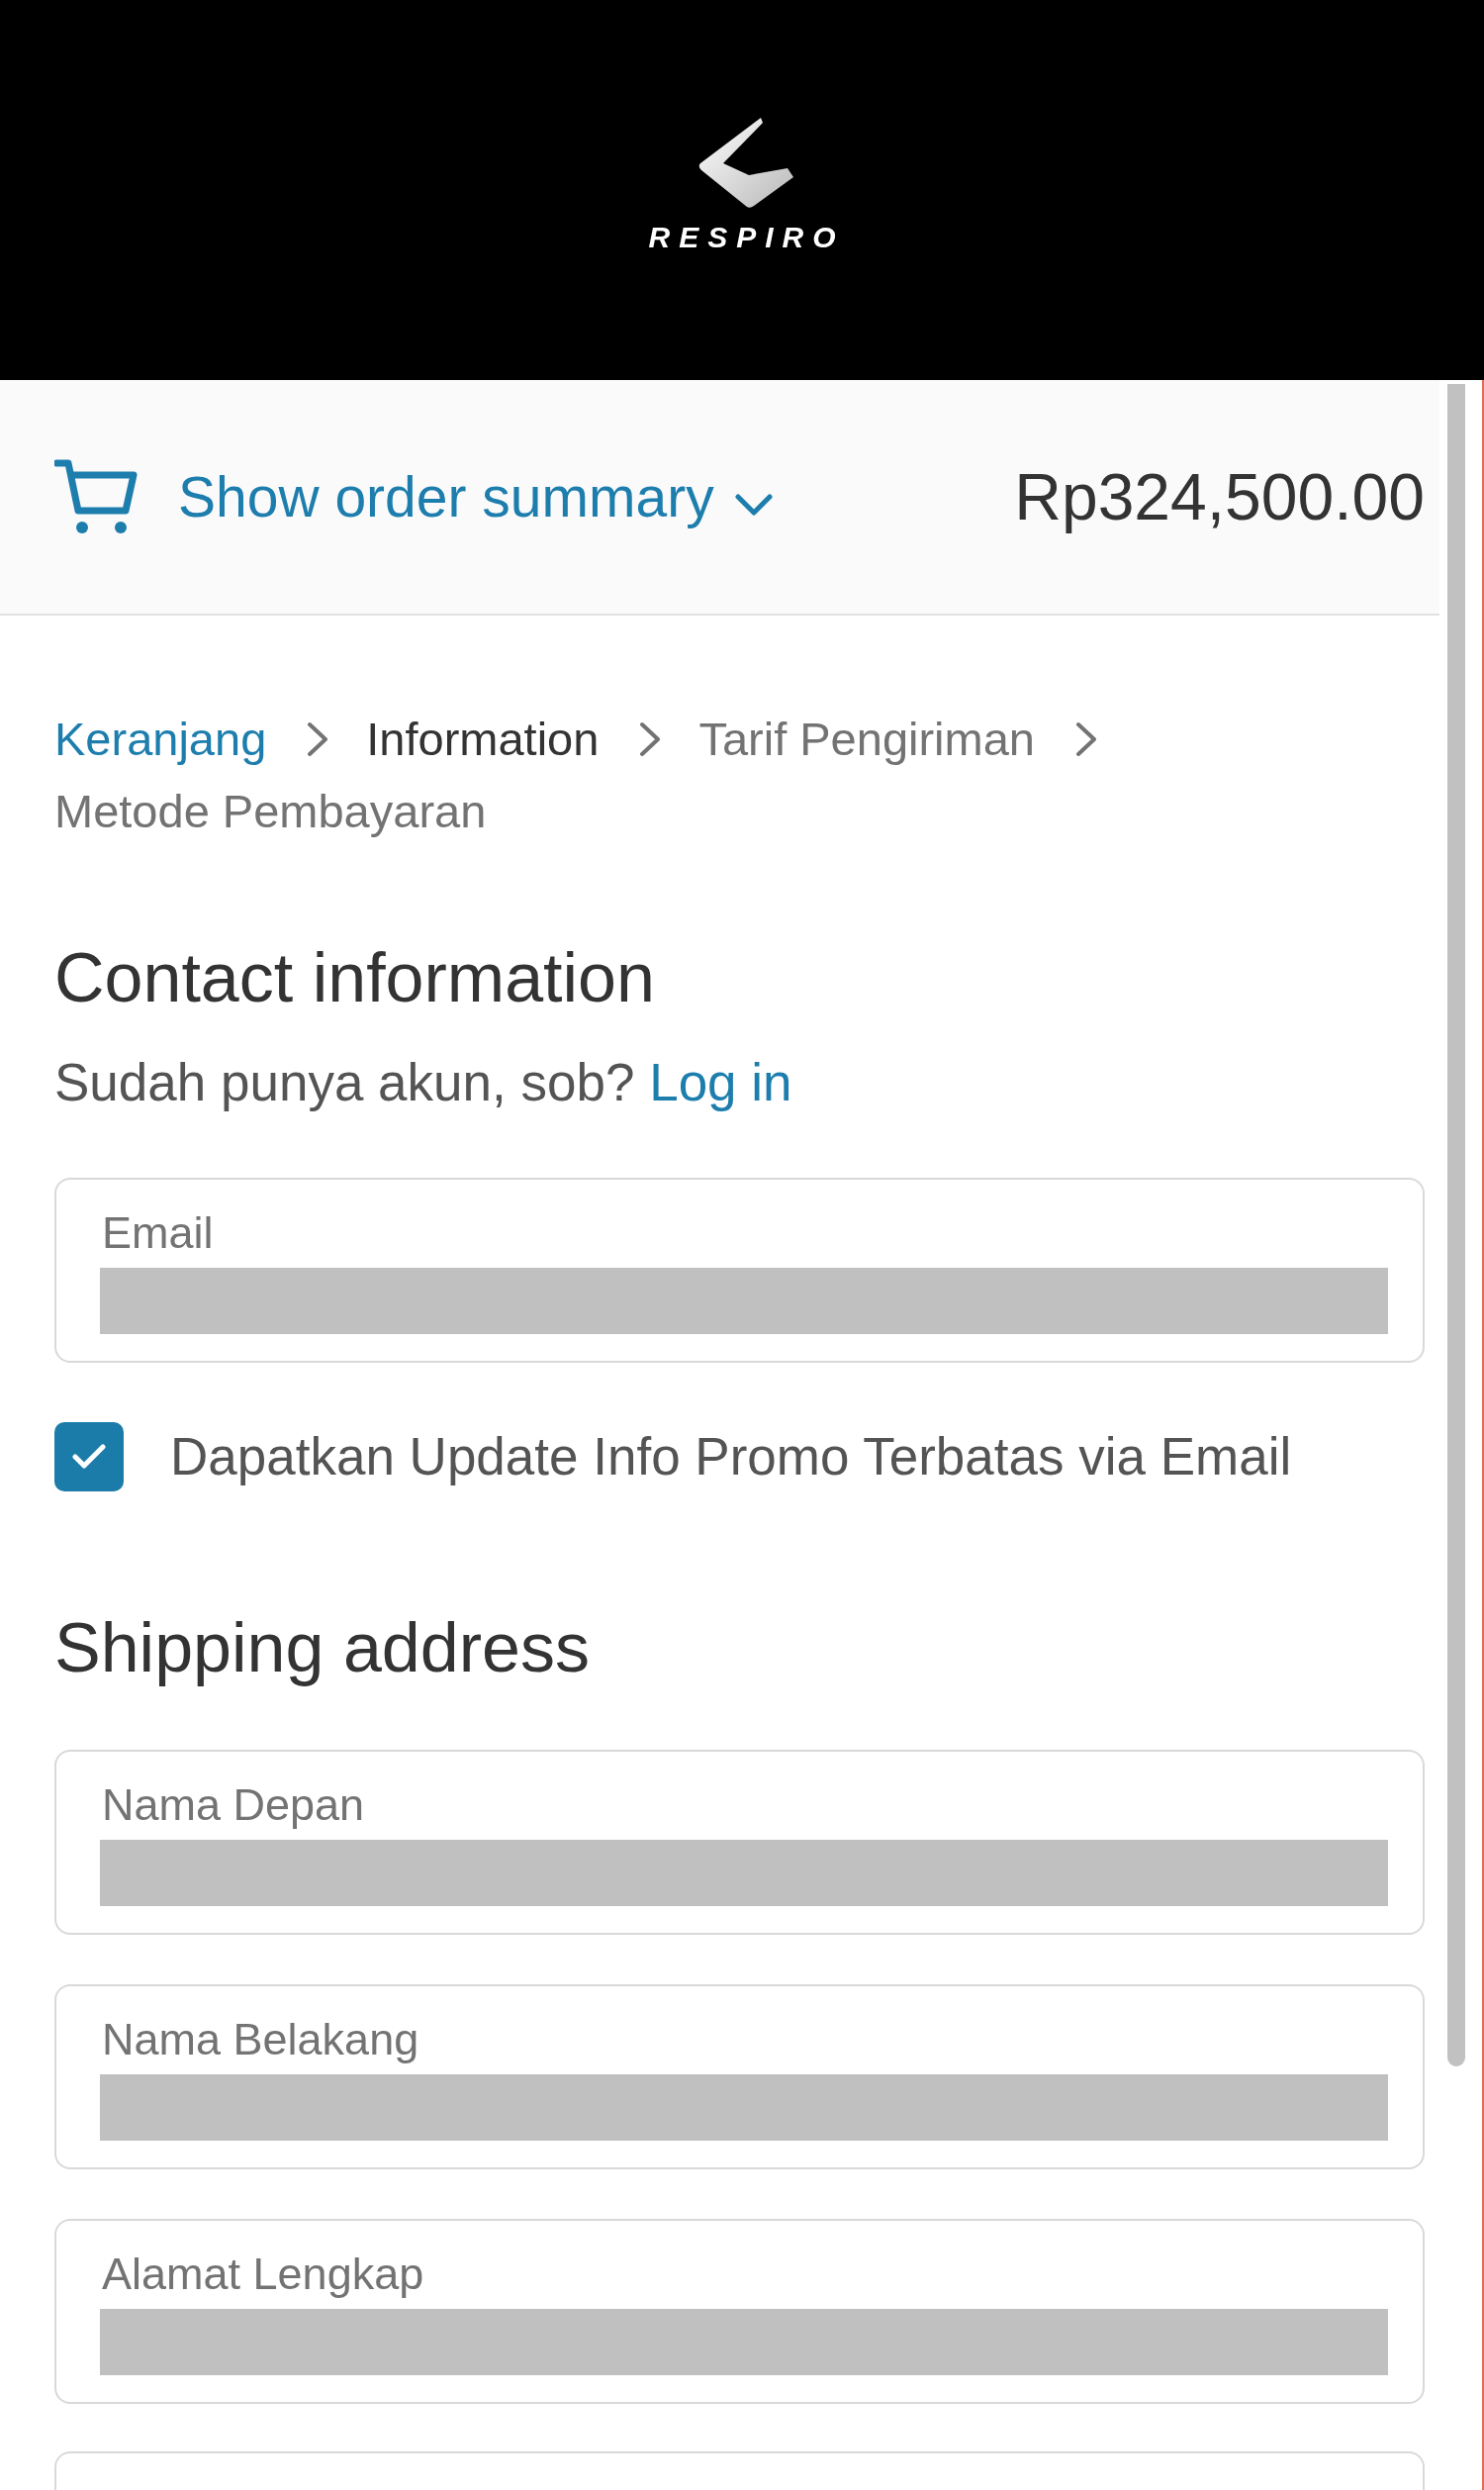  Describe the element at coordinates (746, 237) in the screenshot. I see `logo-wordmark: RESPIRO` at that location.